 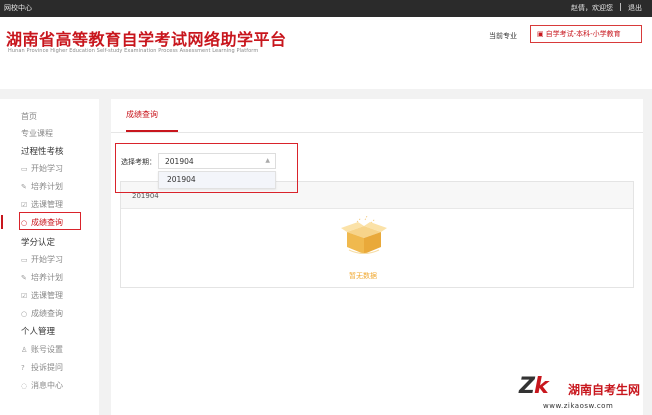 I want to click on user-area: 赵倩，欢迎您 退出, so click(x=606, y=8).